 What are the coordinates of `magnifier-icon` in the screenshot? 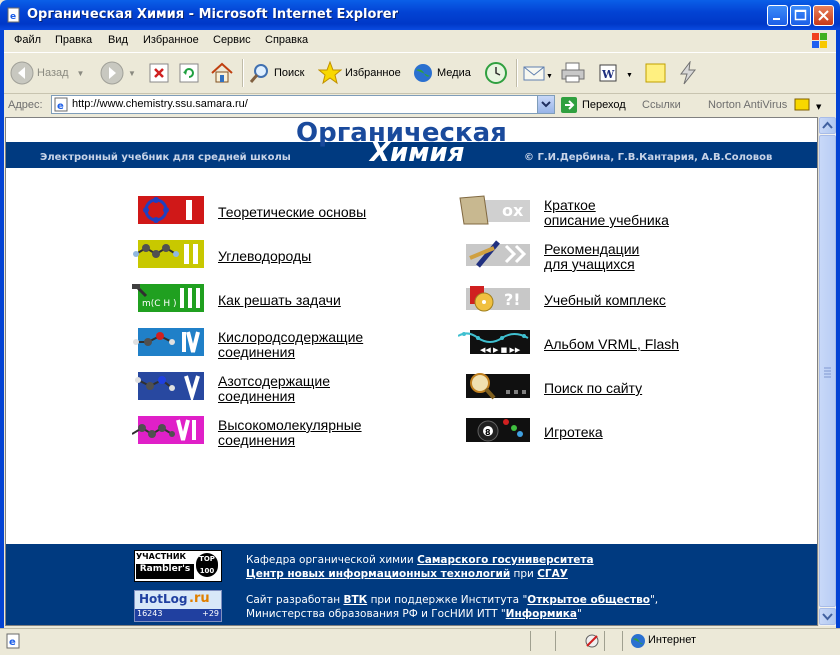 It's located at (498, 386).